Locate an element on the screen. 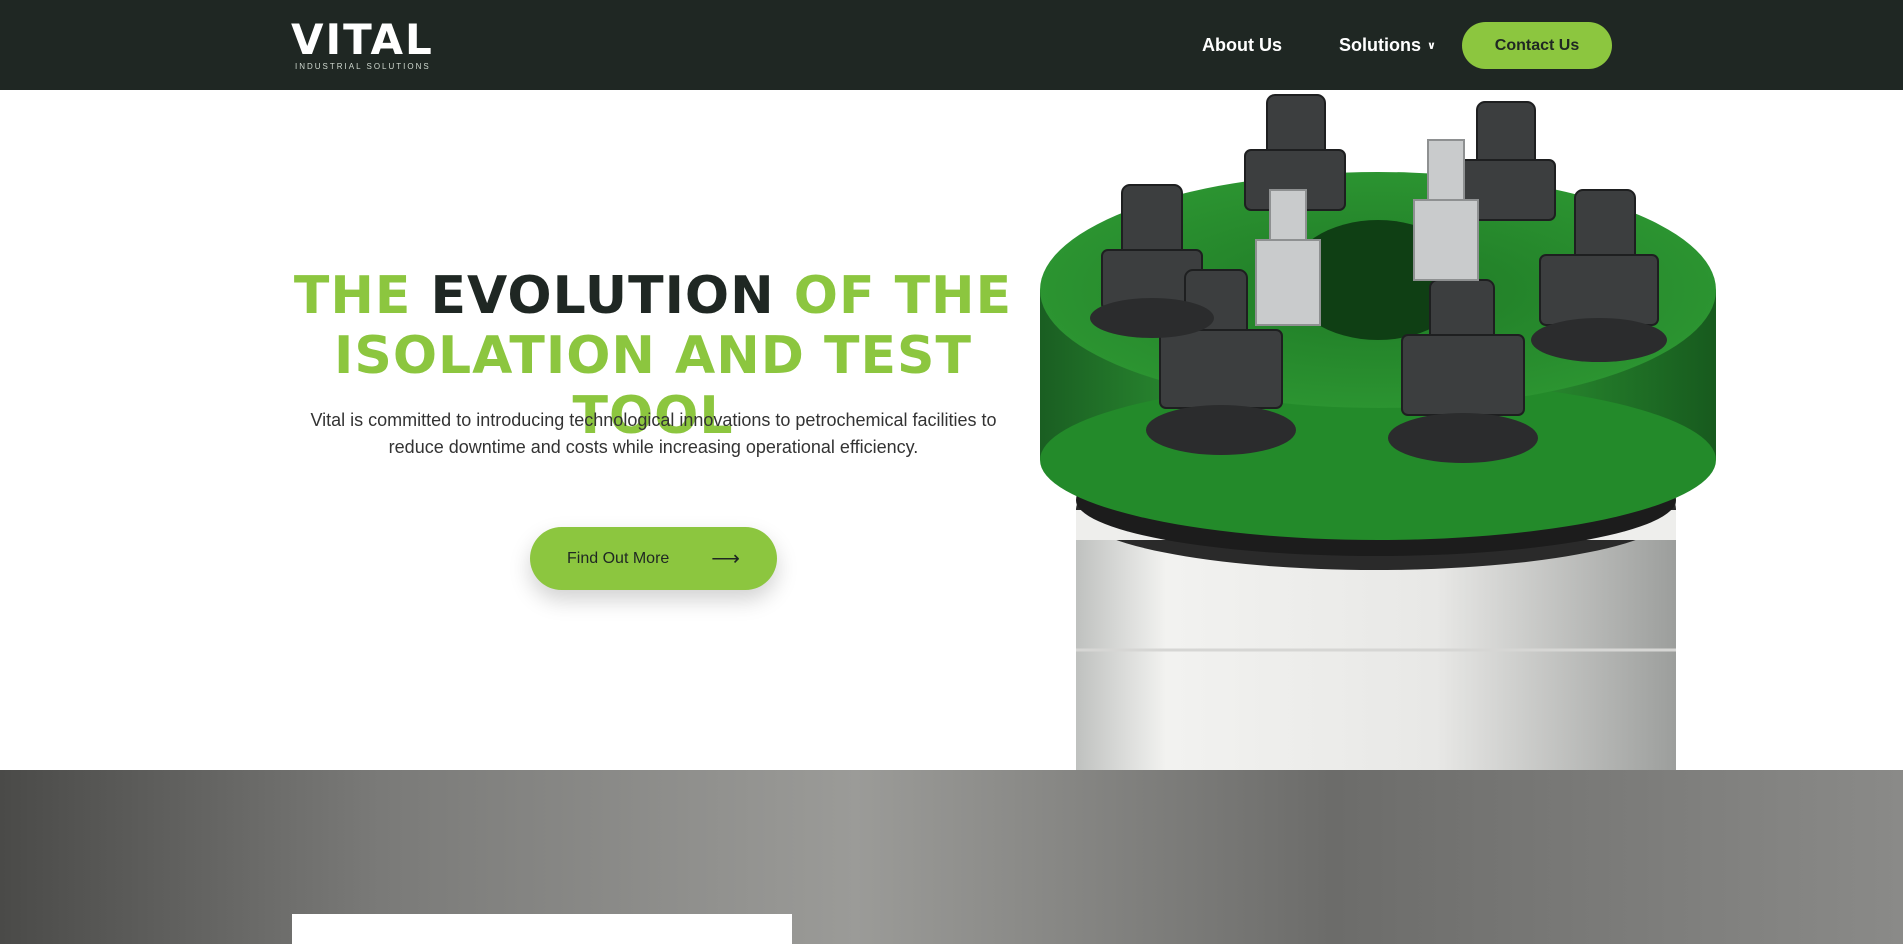 This screenshot has height=944, width=1903. find-out-more-button: Find Out More ⟶ is located at coordinates (653, 558).